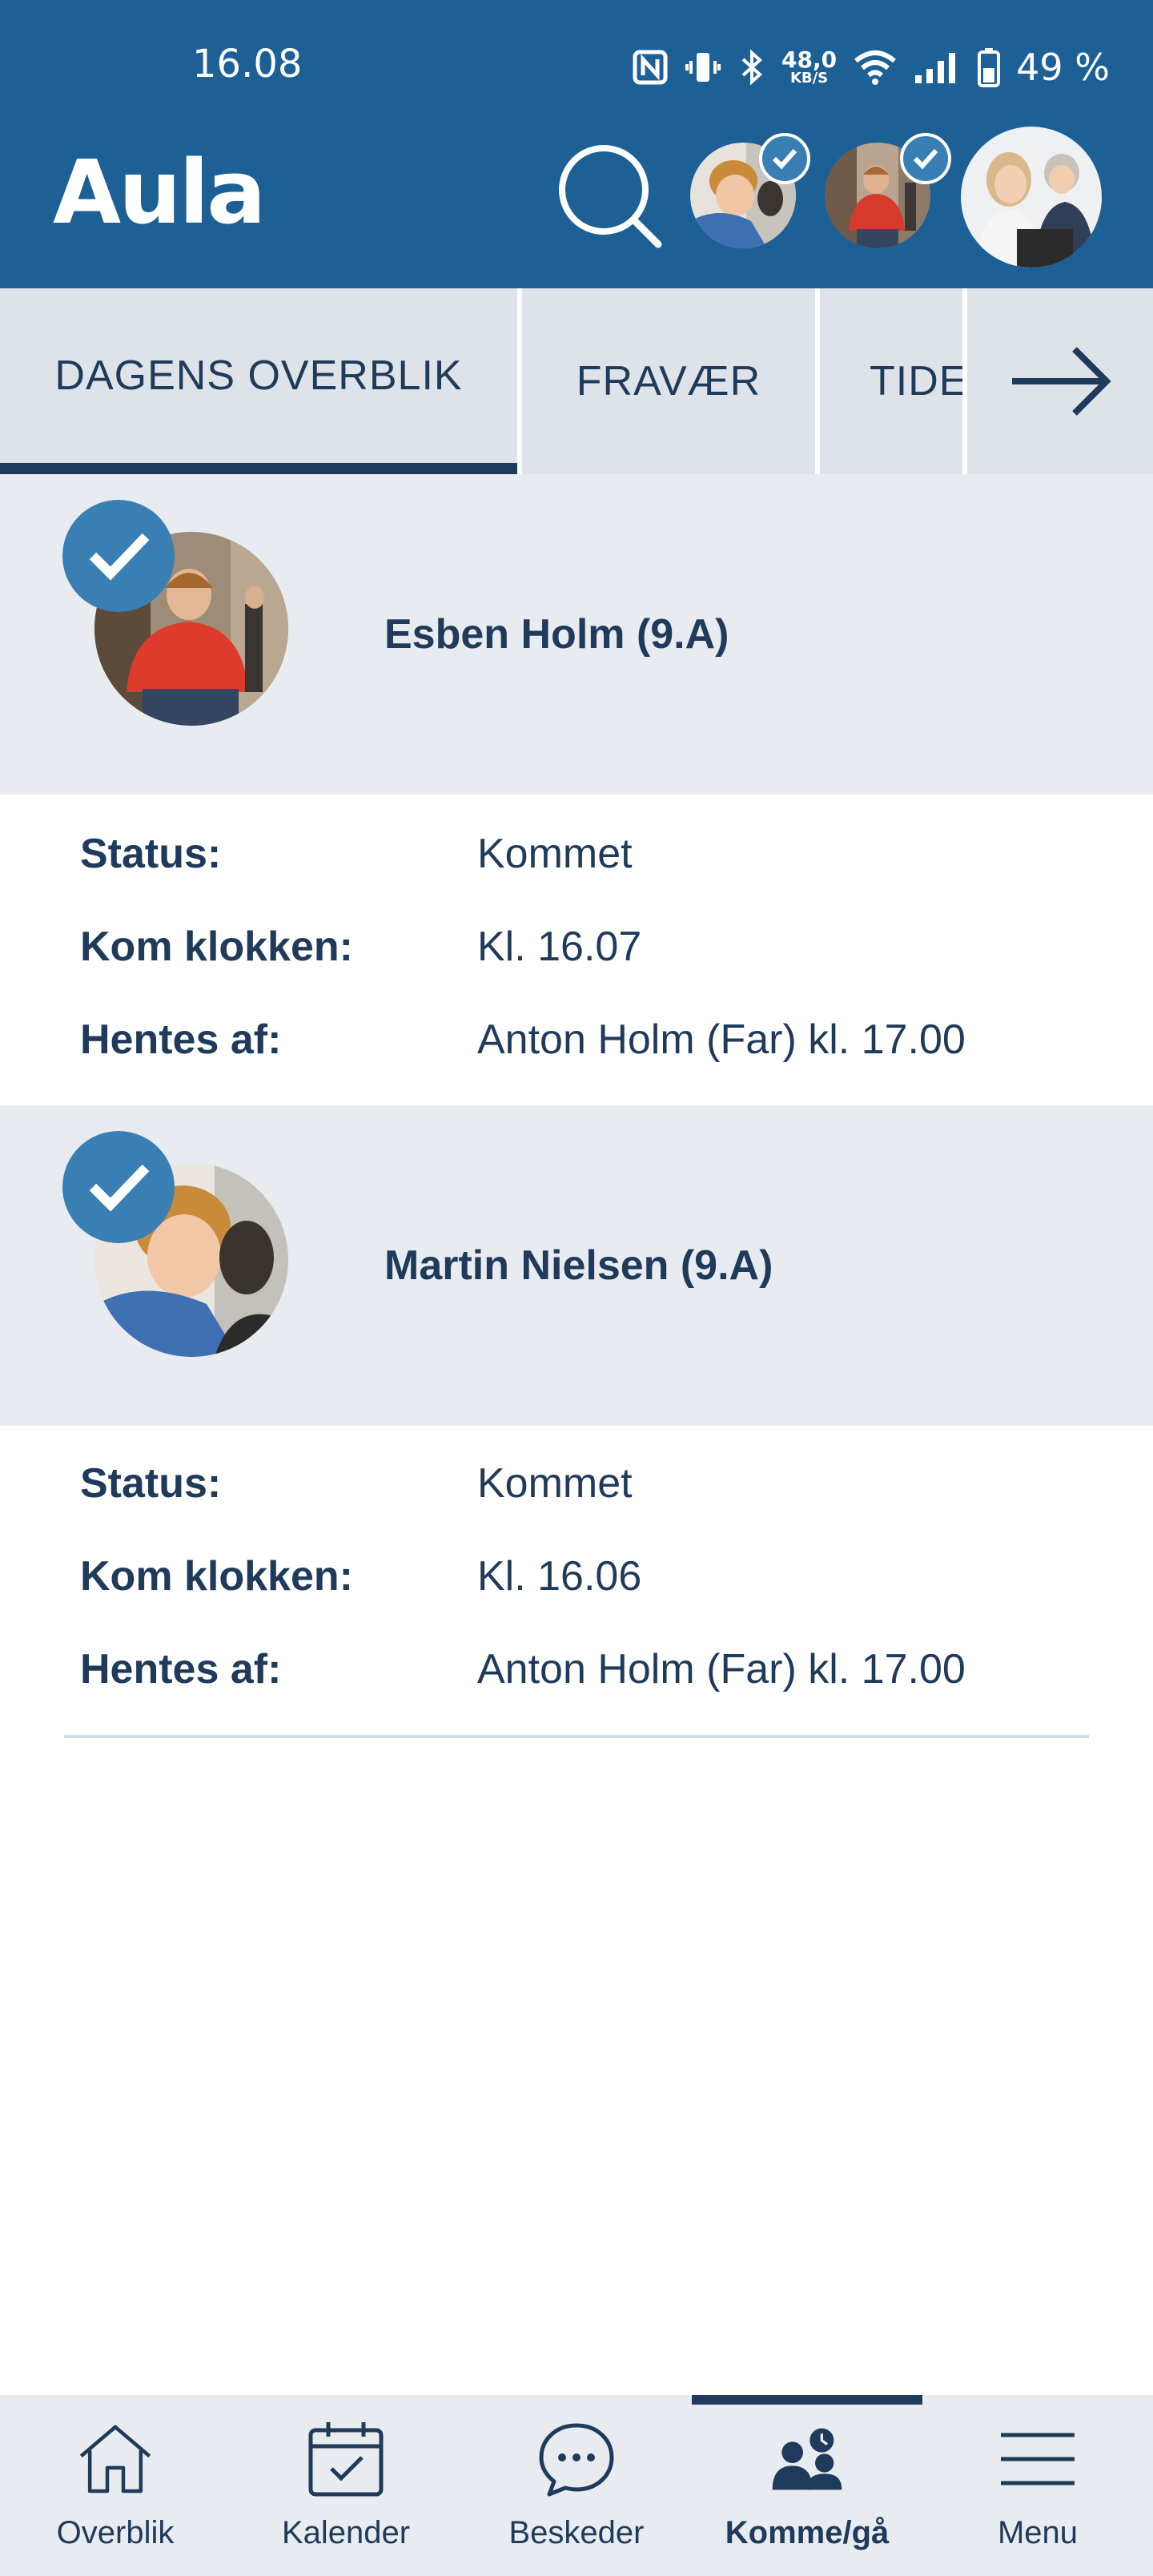 The image size is (1153, 2576). I want to click on app-header: 16.08 48,0 KB/S 49 % Aula, so click(576, 144).